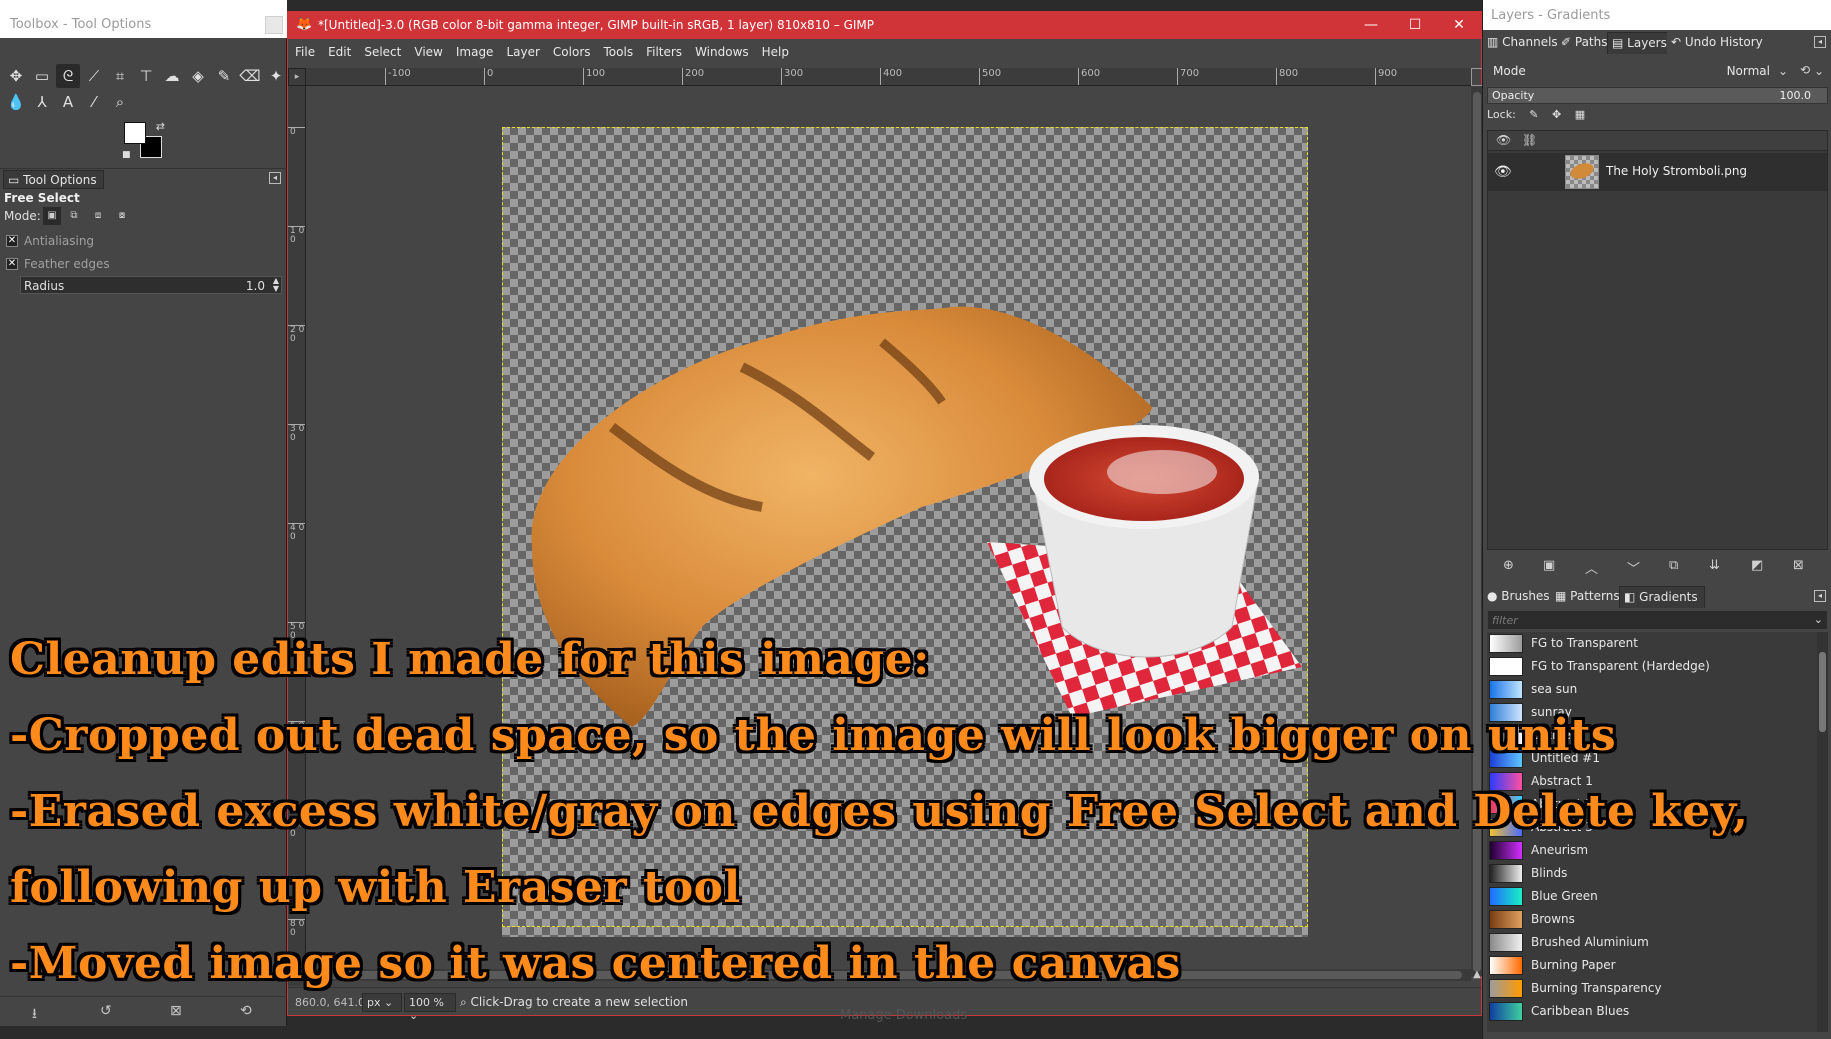 The height and width of the screenshot is (1039, 1831). Describe the element at coordinates (1371, 26) in the screenshot. I see `minimize-button: —` at that location.